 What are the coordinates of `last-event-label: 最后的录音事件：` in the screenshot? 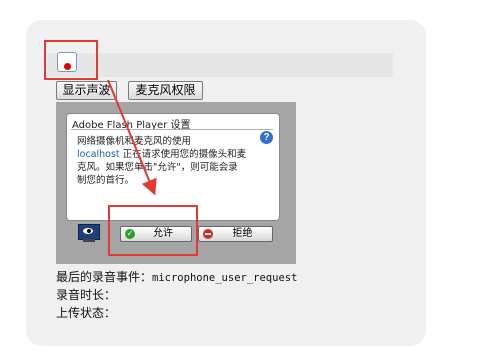 It's located at (104, 277).